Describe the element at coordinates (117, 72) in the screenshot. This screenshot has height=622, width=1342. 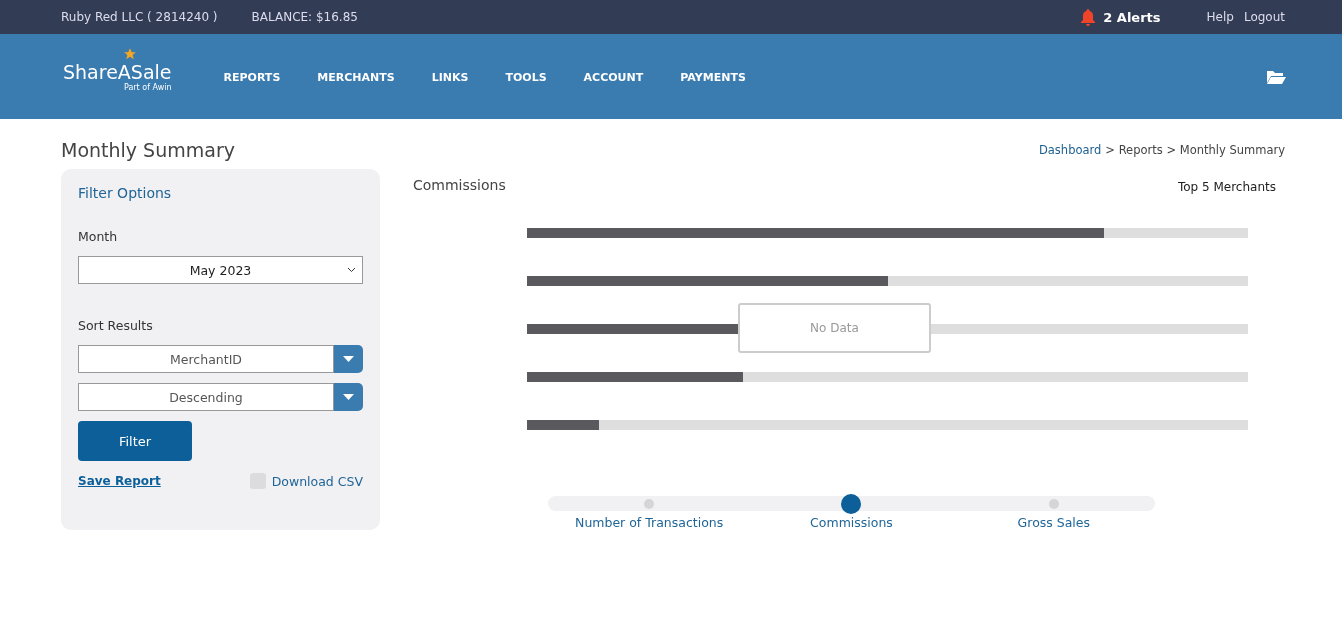
I see `logo-text: ShareASale` at that location.